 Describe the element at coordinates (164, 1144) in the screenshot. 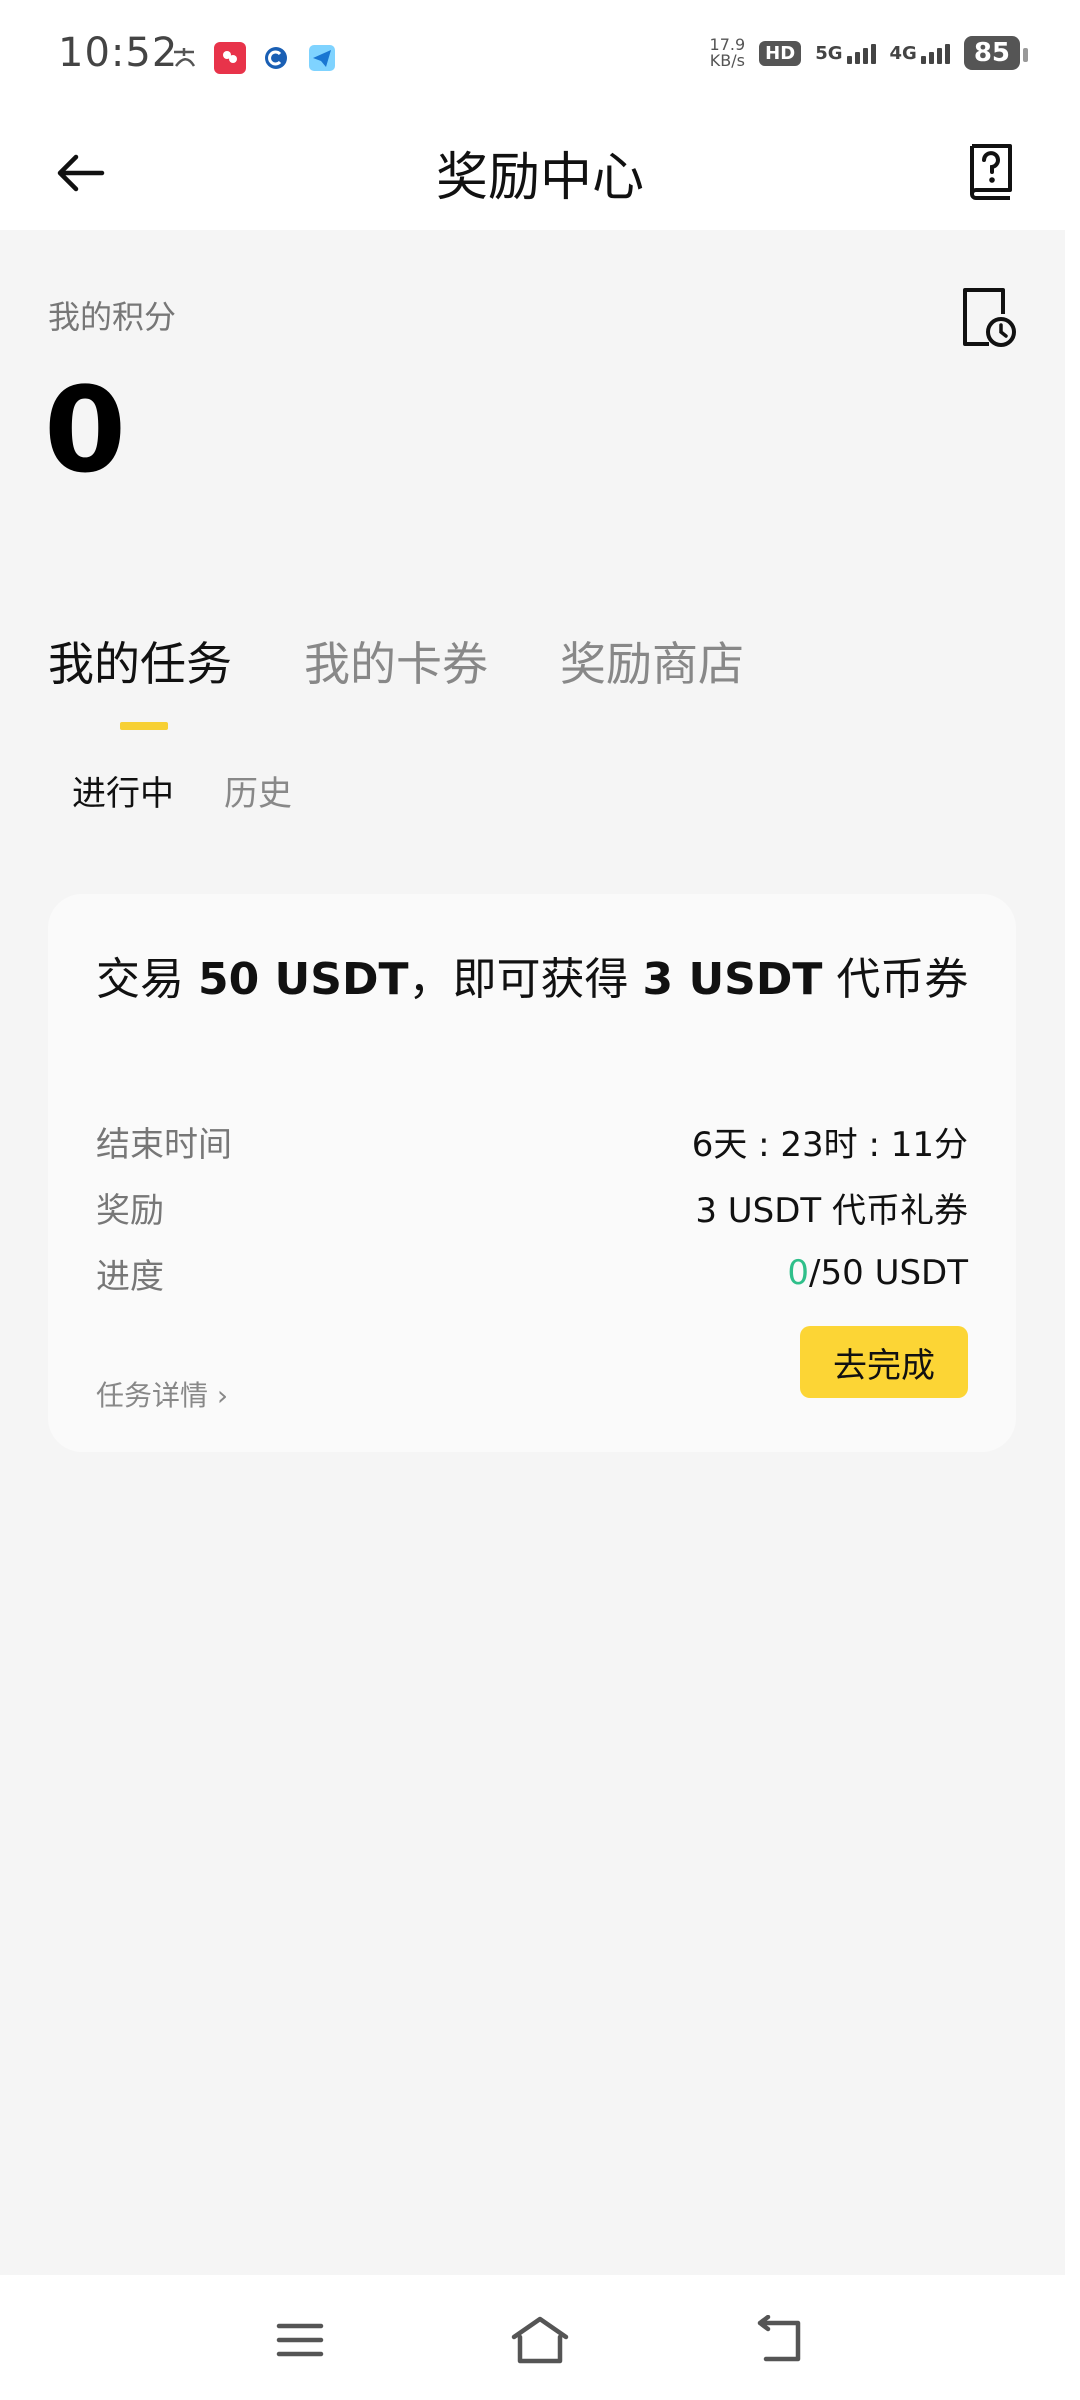

I see `end-time-label: 结束时间` at that location.